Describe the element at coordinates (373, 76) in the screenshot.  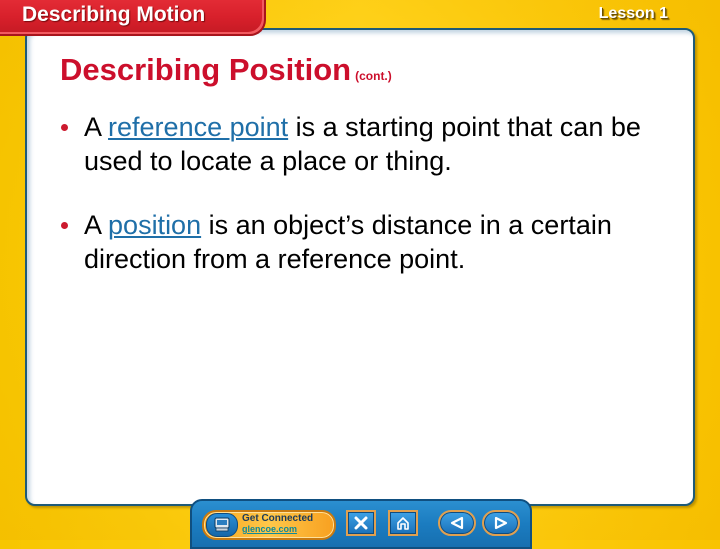
I see `slide-title-suffix: (cont.)` at that location.